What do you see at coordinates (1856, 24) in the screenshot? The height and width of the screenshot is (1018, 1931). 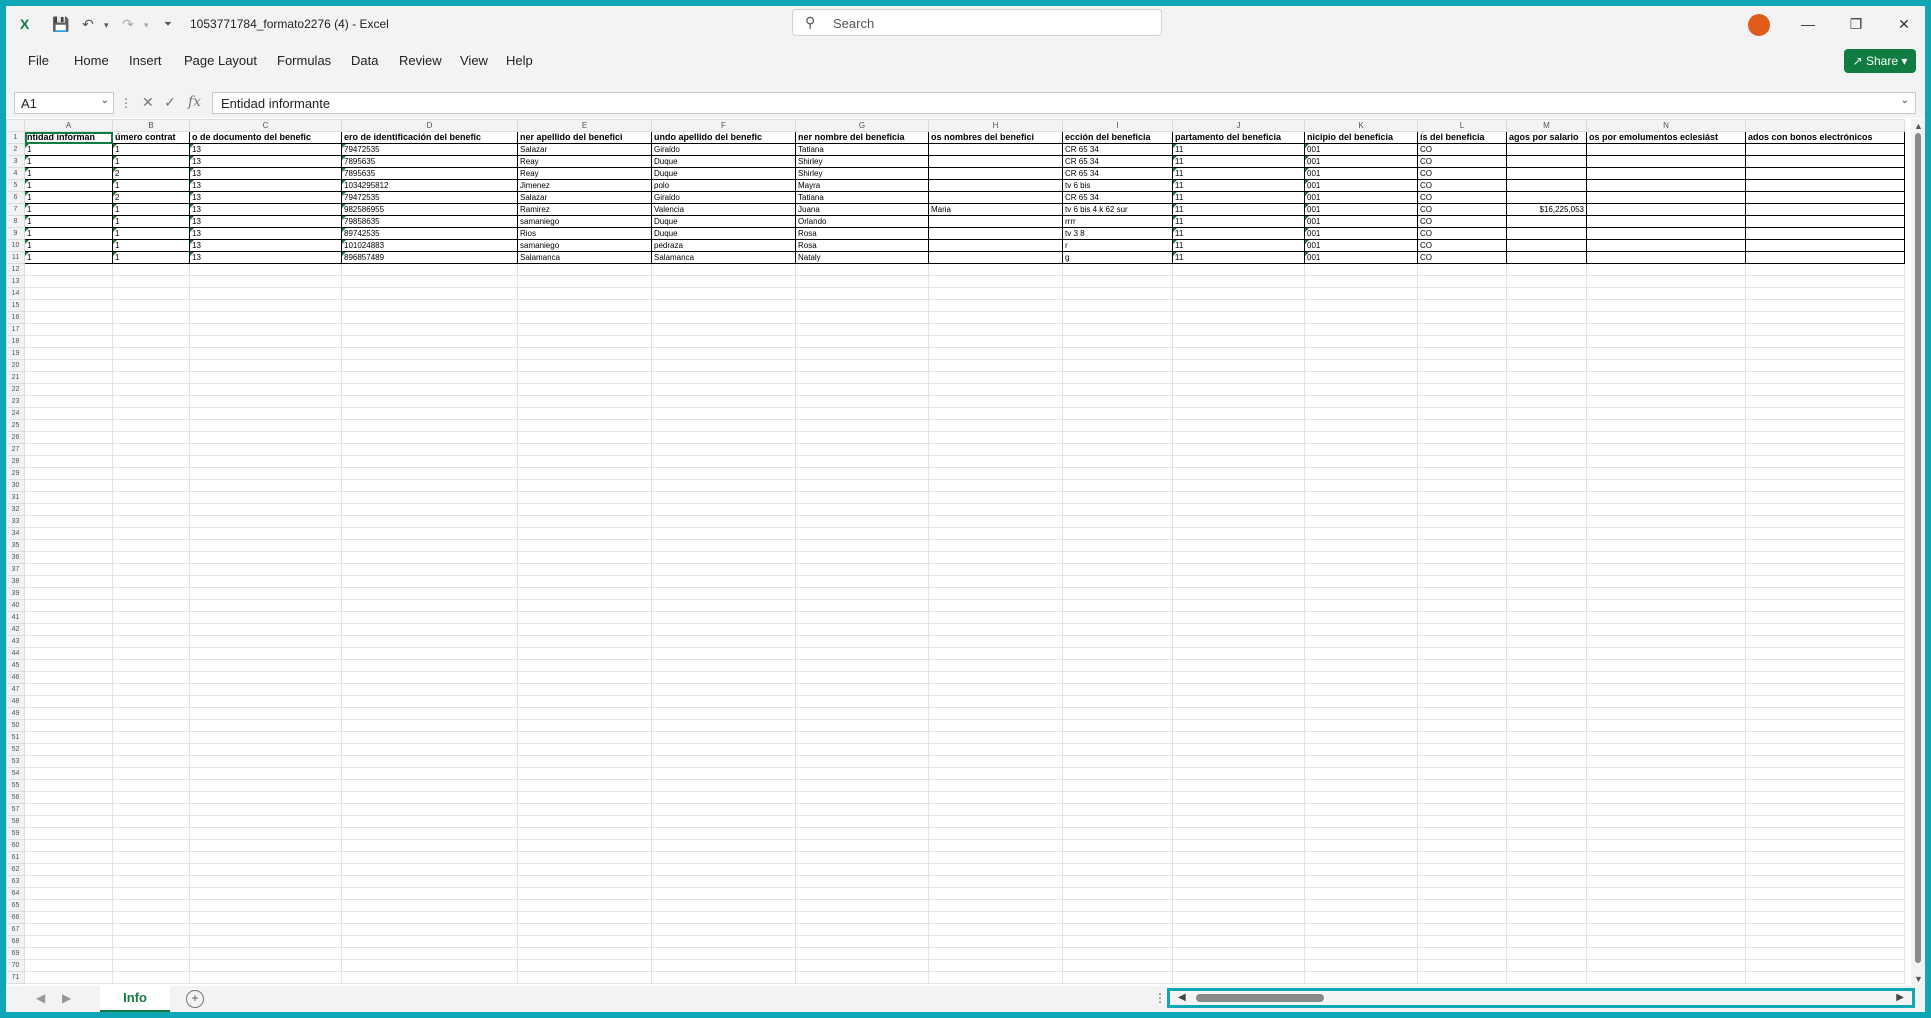 I see `restore-icon: ❐` at bounding box center [1856, 24].